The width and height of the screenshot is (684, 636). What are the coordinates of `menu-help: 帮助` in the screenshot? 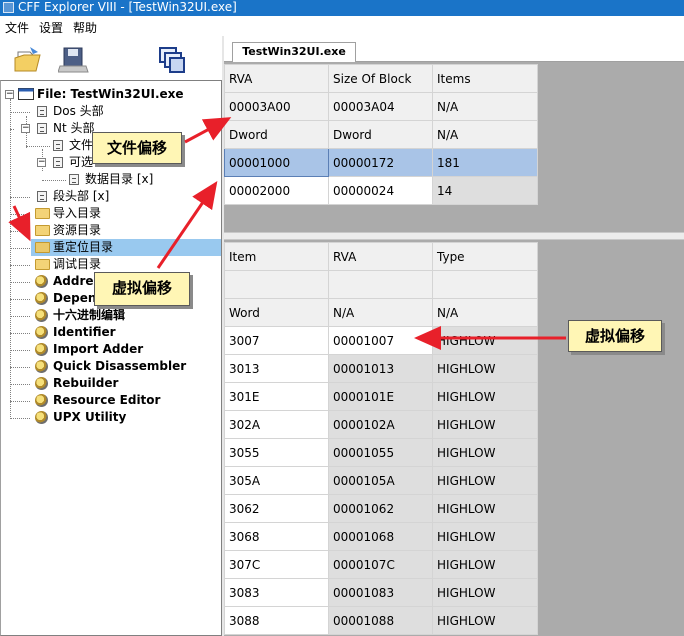 It's located at (85, 26).